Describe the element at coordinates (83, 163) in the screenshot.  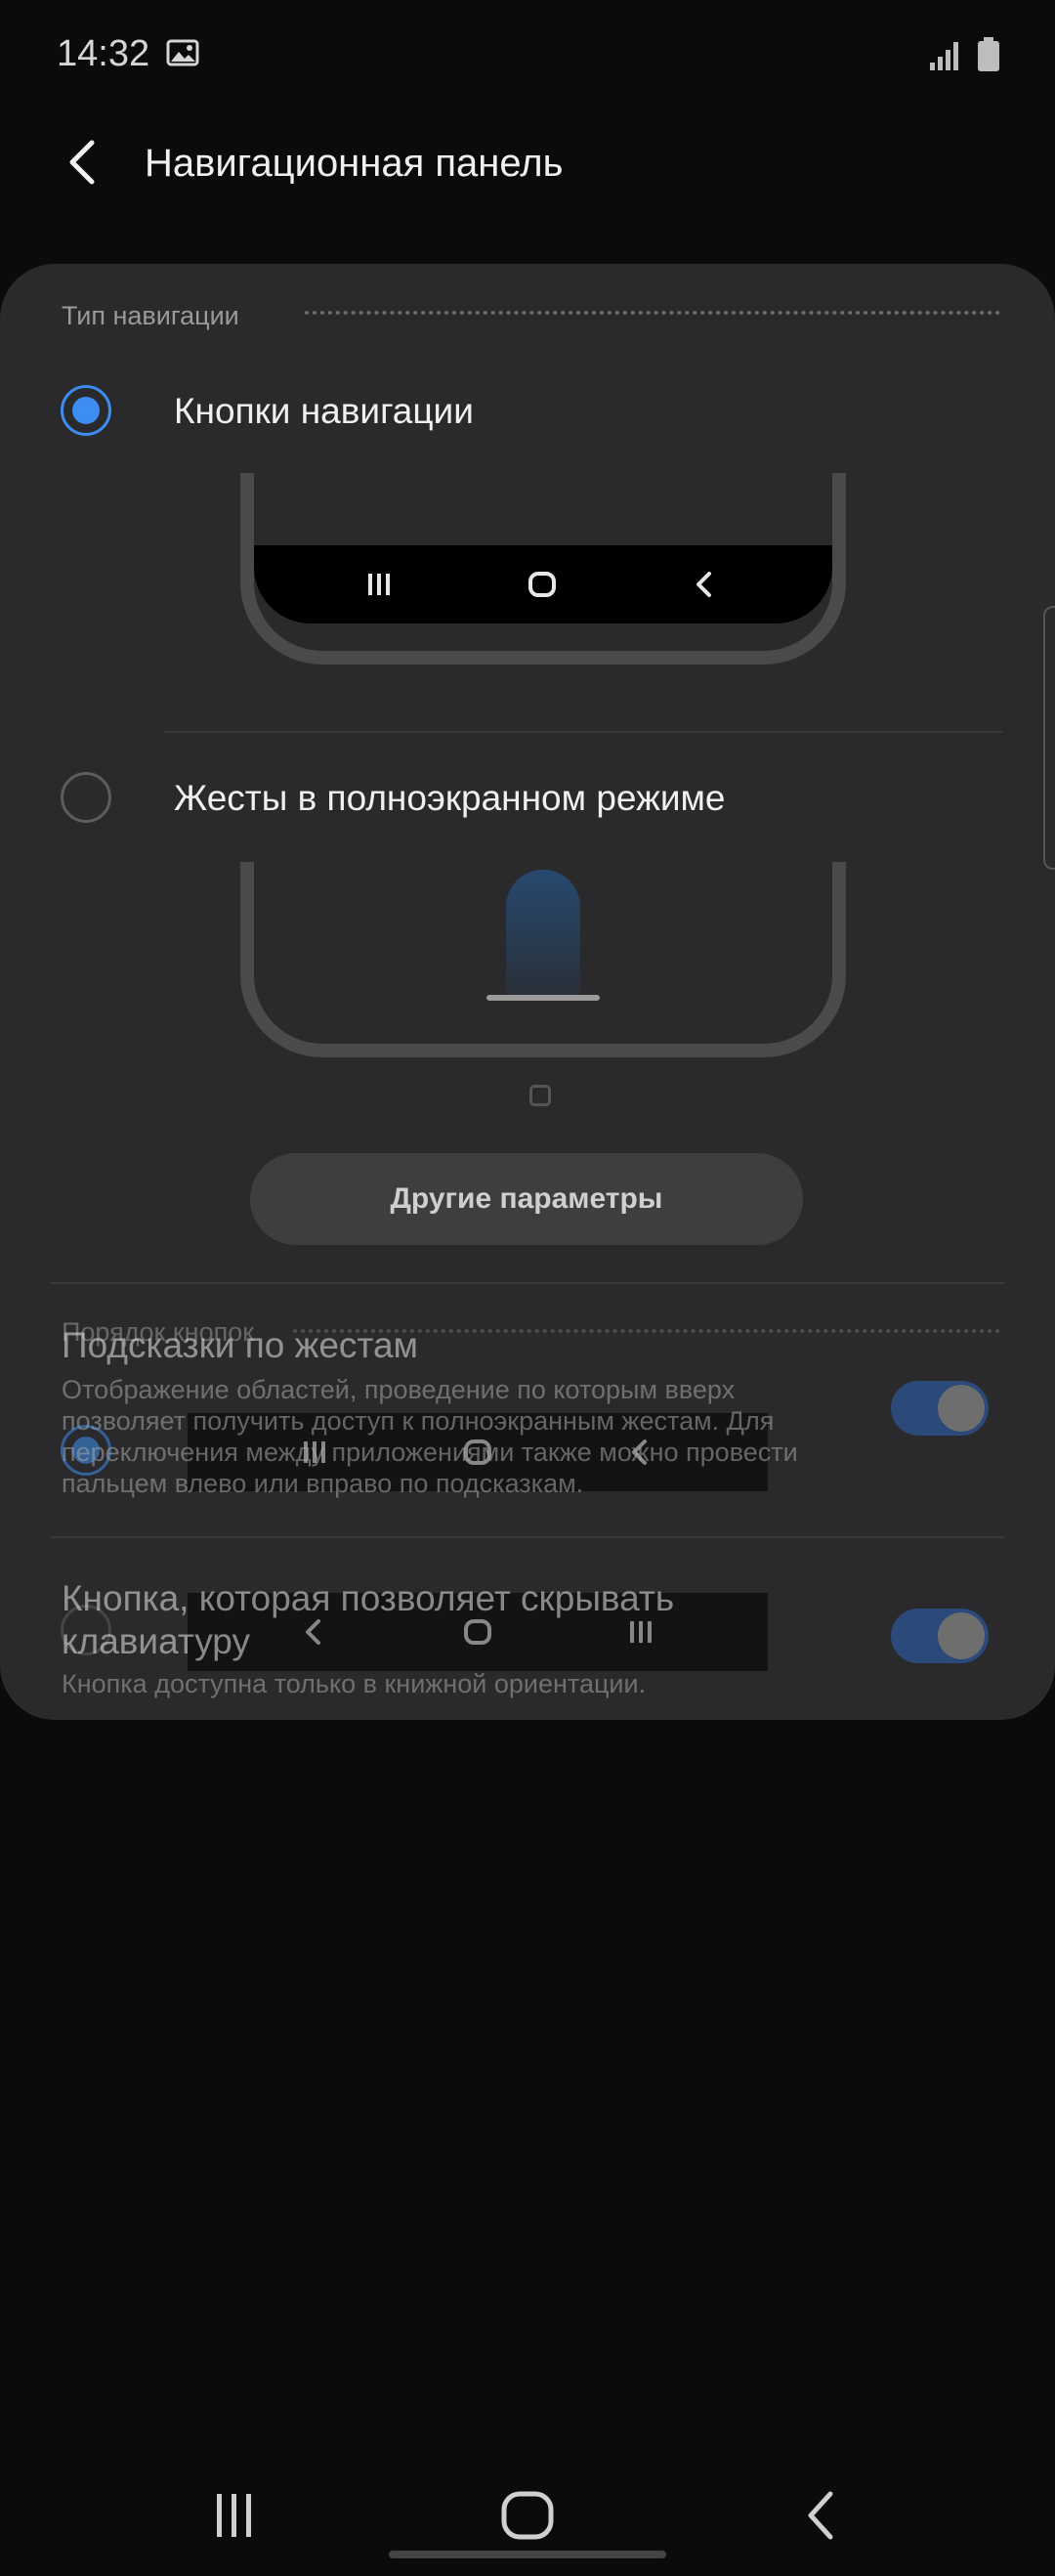
I see `back-button` at that location.